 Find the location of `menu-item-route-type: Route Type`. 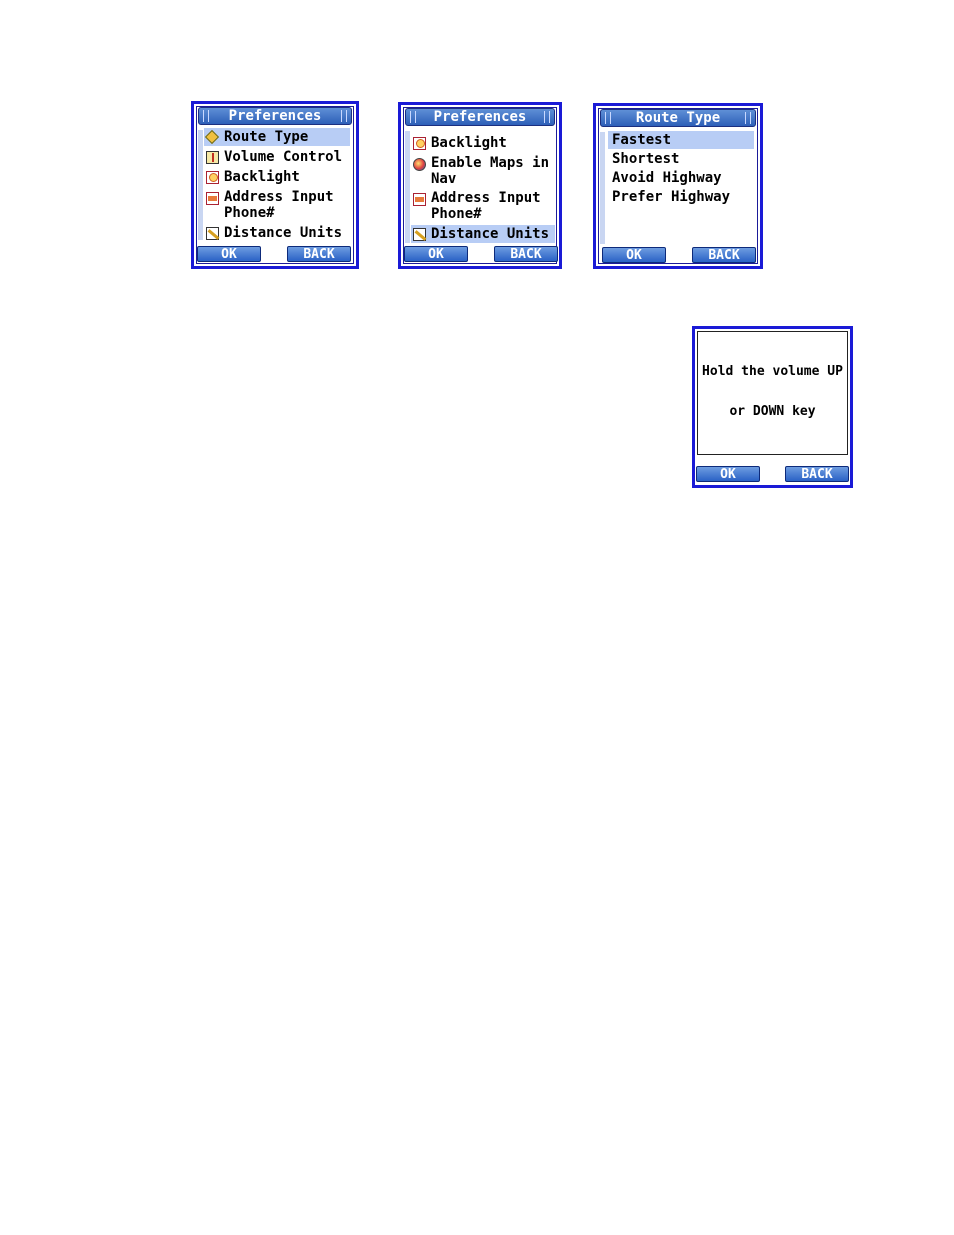

menu-item-route-type: Route Type is located at coordinates (277, 137).